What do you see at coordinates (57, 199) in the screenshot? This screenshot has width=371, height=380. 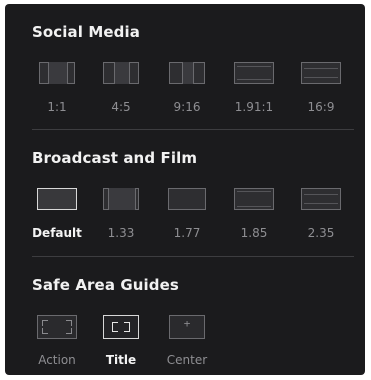 I see `broadcast-default-icon` at bounding box center [57, 199].